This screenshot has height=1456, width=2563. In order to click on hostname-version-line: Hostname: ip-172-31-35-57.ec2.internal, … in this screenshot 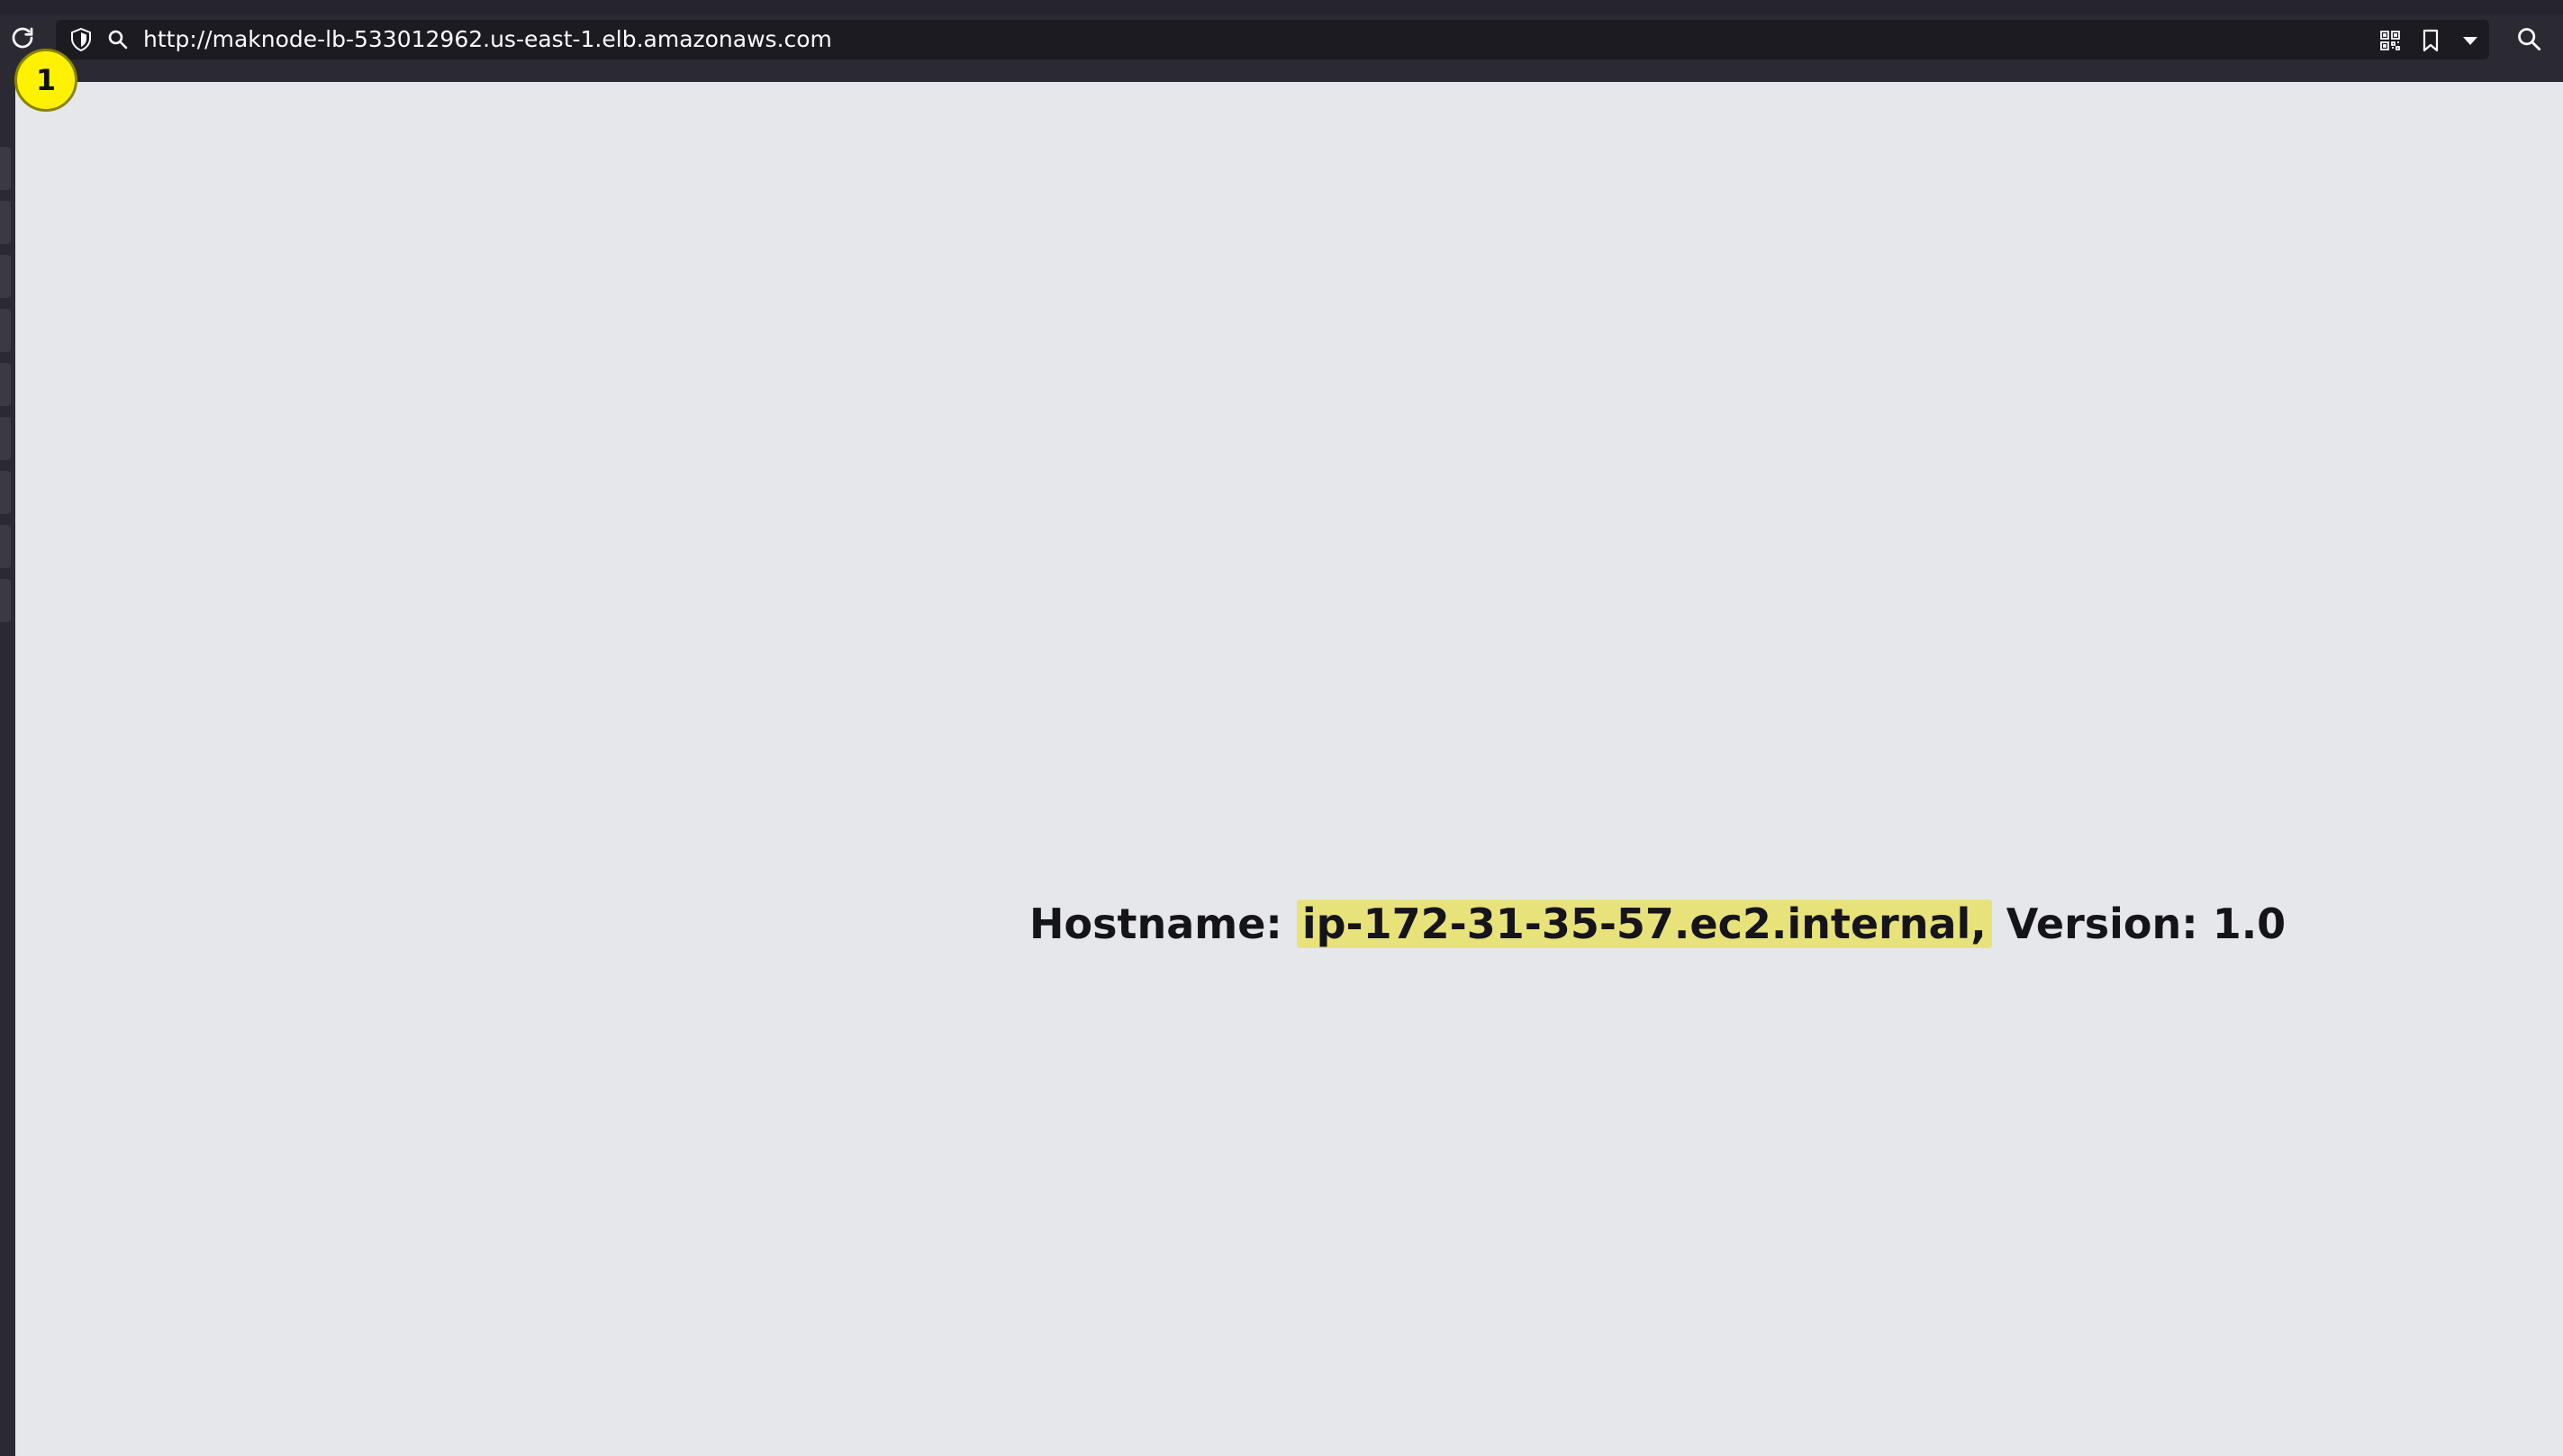, I will do `click(1657, 924)`.